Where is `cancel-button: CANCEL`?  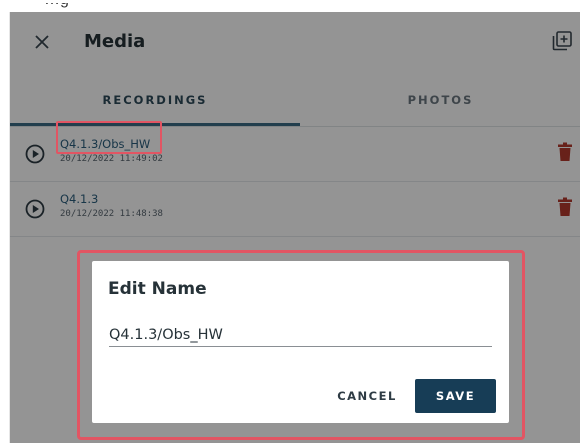 cancel-button: CANCEL is located at coordinates (367, 396).